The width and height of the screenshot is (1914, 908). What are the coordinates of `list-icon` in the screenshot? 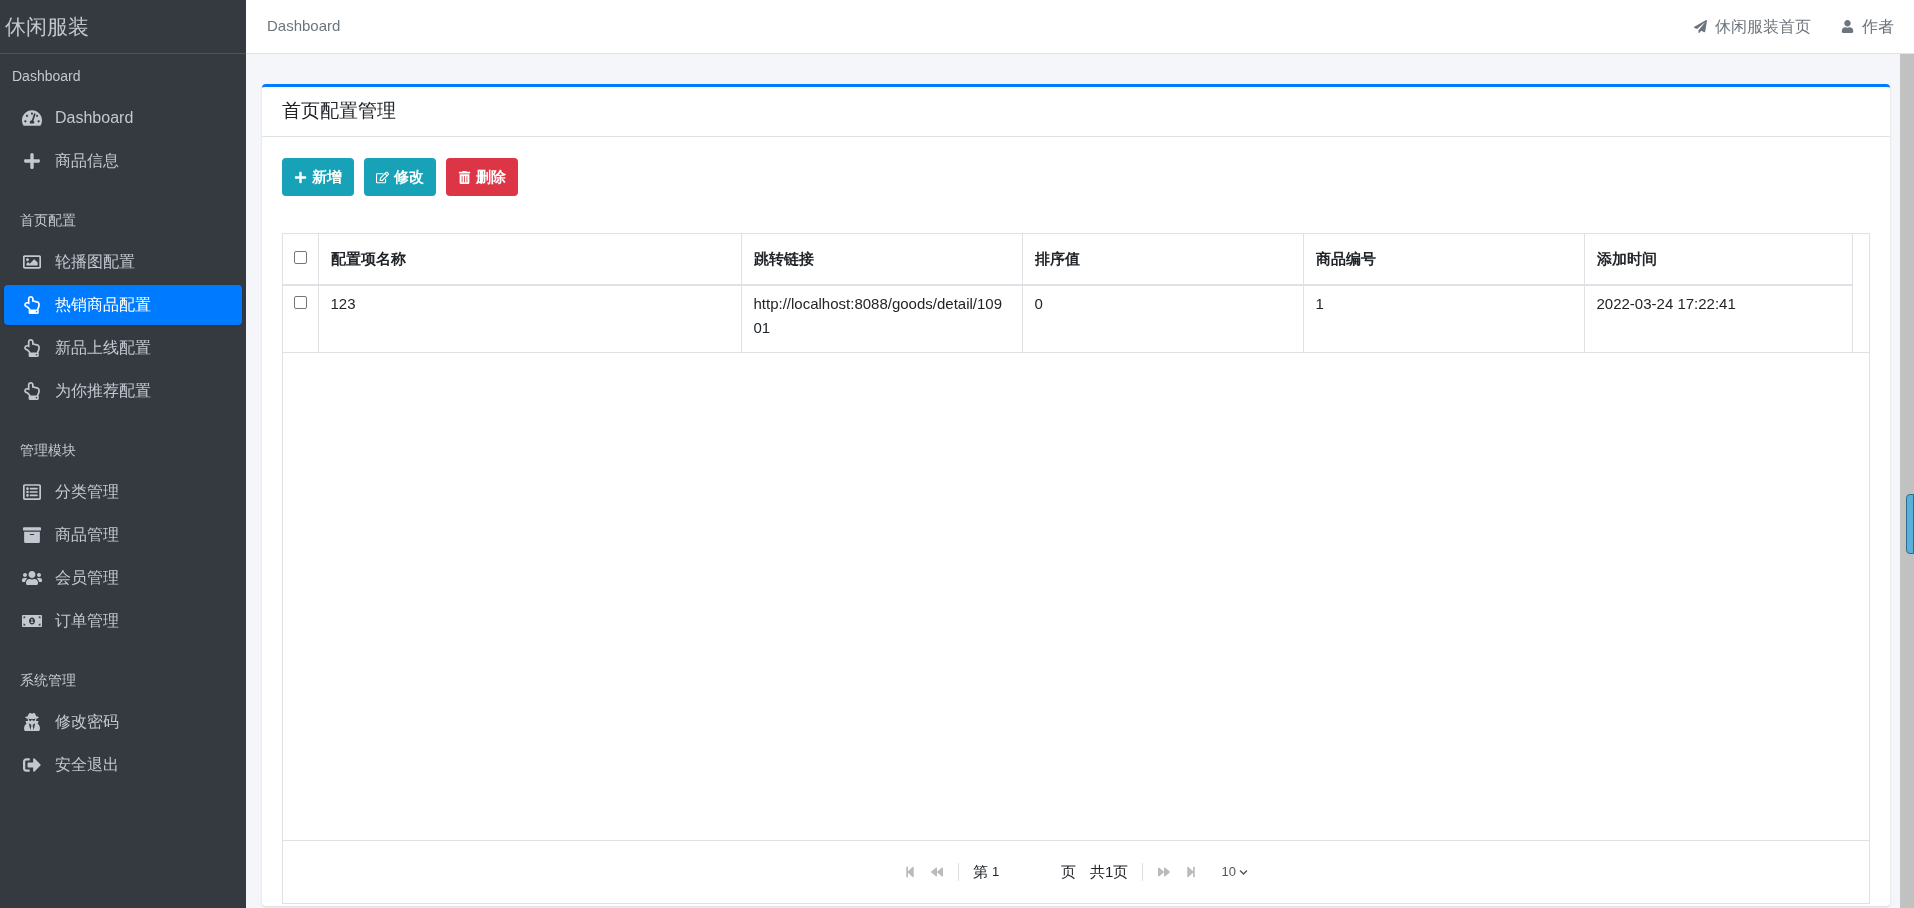 It's located at (32, 491).